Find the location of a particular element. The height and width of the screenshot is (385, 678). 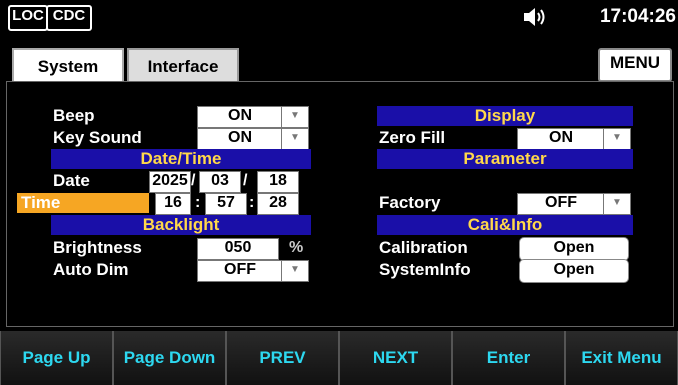

brightness-field: 050 is located at coordinates (238, 249).